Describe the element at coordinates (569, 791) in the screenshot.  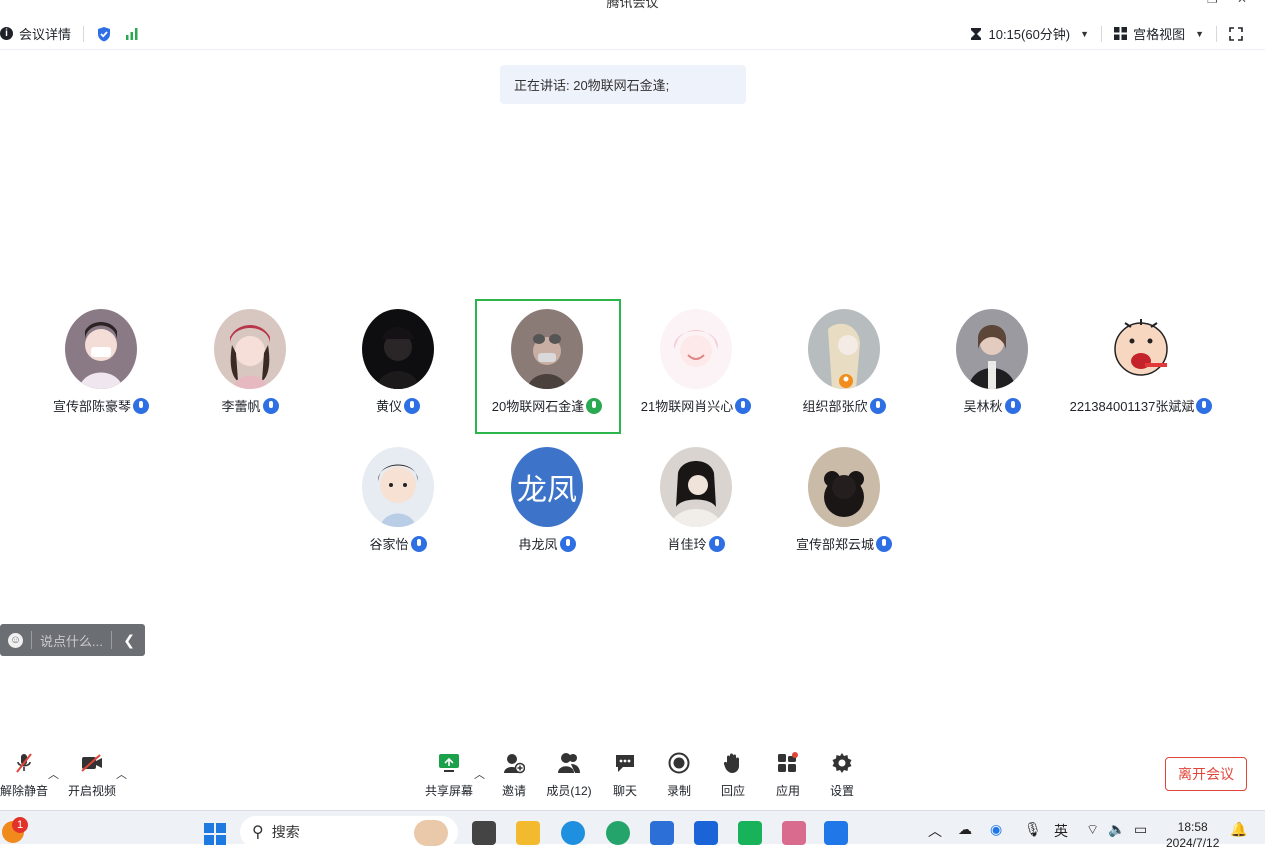
I see `members-label: 成员(12)` at that location.